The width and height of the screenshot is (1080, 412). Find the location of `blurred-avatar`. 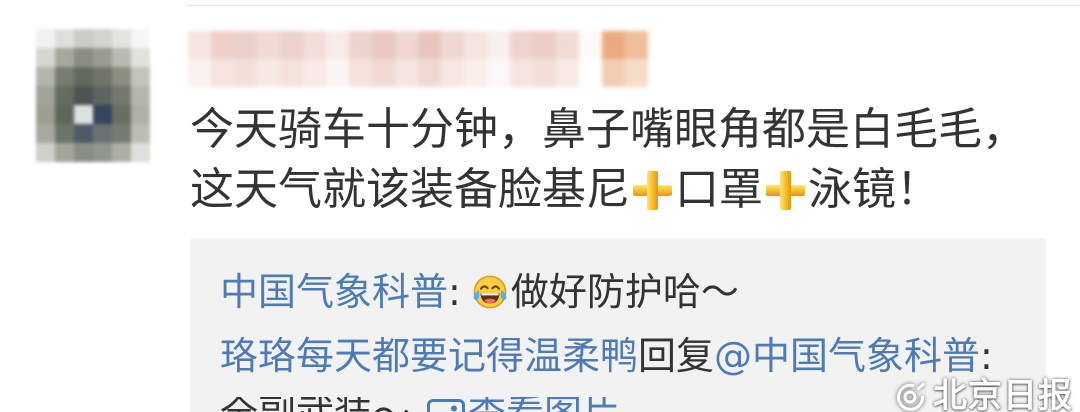

blurred-avatar is located at coordinates (93, 95).